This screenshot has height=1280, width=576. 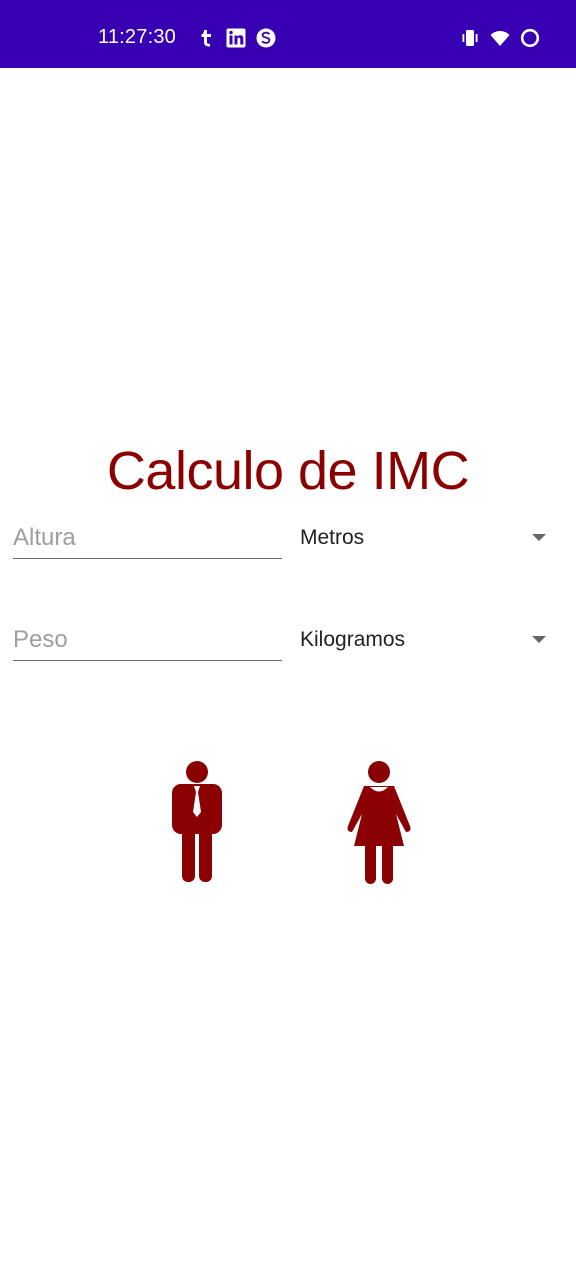 I want to click on ring-icon, so click(x=530, y=38).